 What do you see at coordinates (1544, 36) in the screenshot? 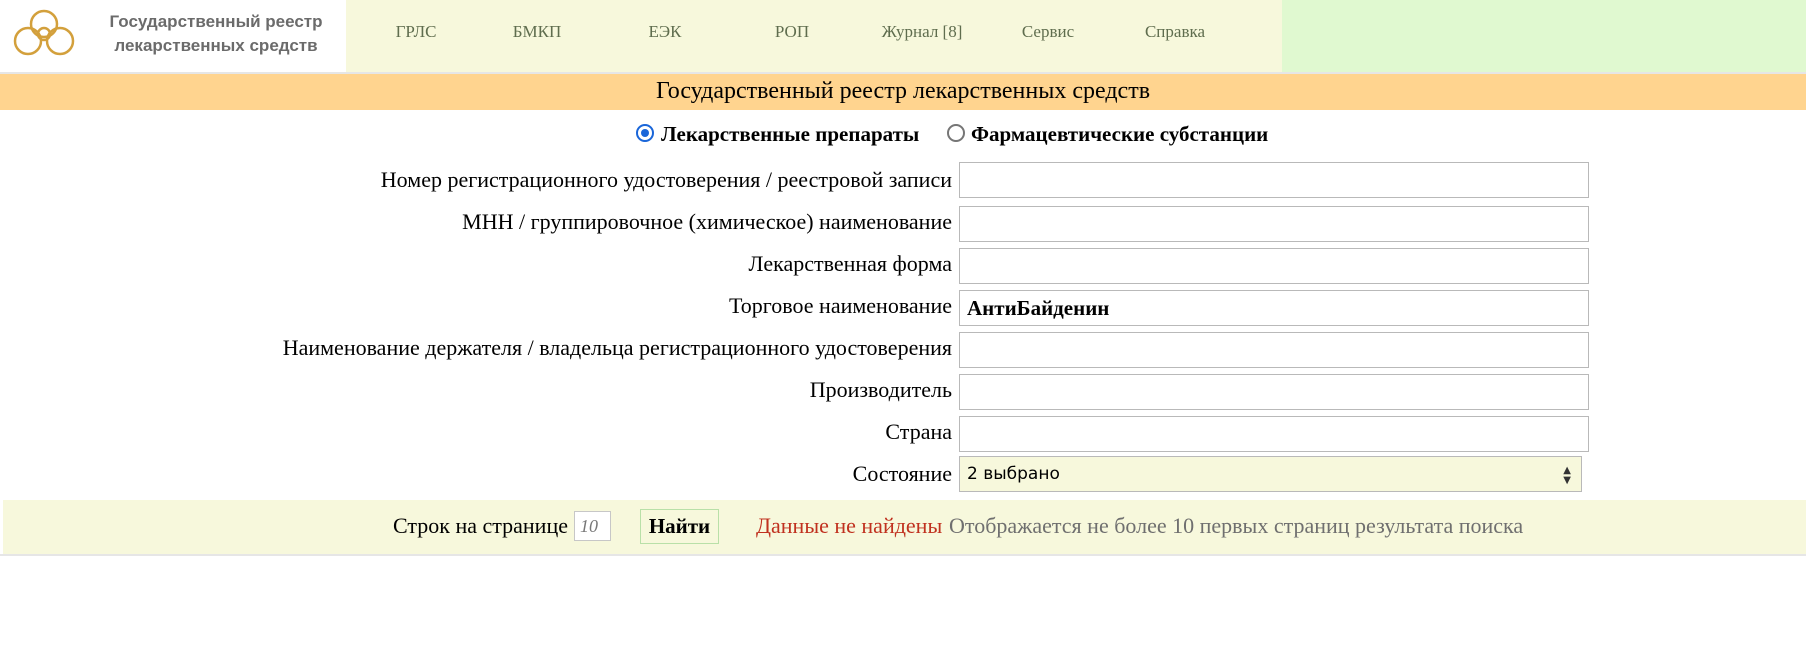
I see `header-right-panel` at bounding box center [1544, 36].